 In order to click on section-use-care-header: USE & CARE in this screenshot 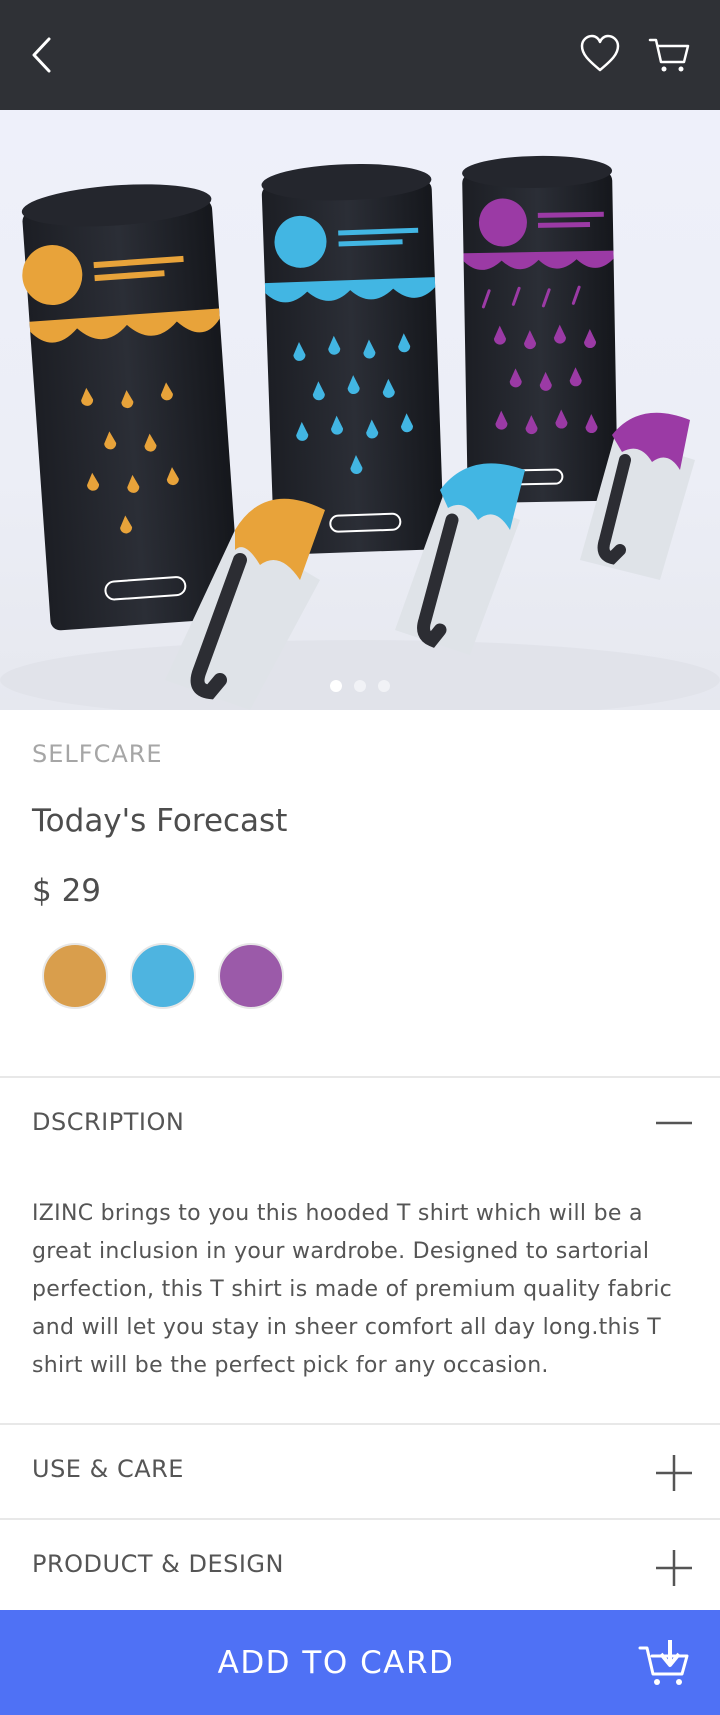, I will do `click(360, 1470)`.